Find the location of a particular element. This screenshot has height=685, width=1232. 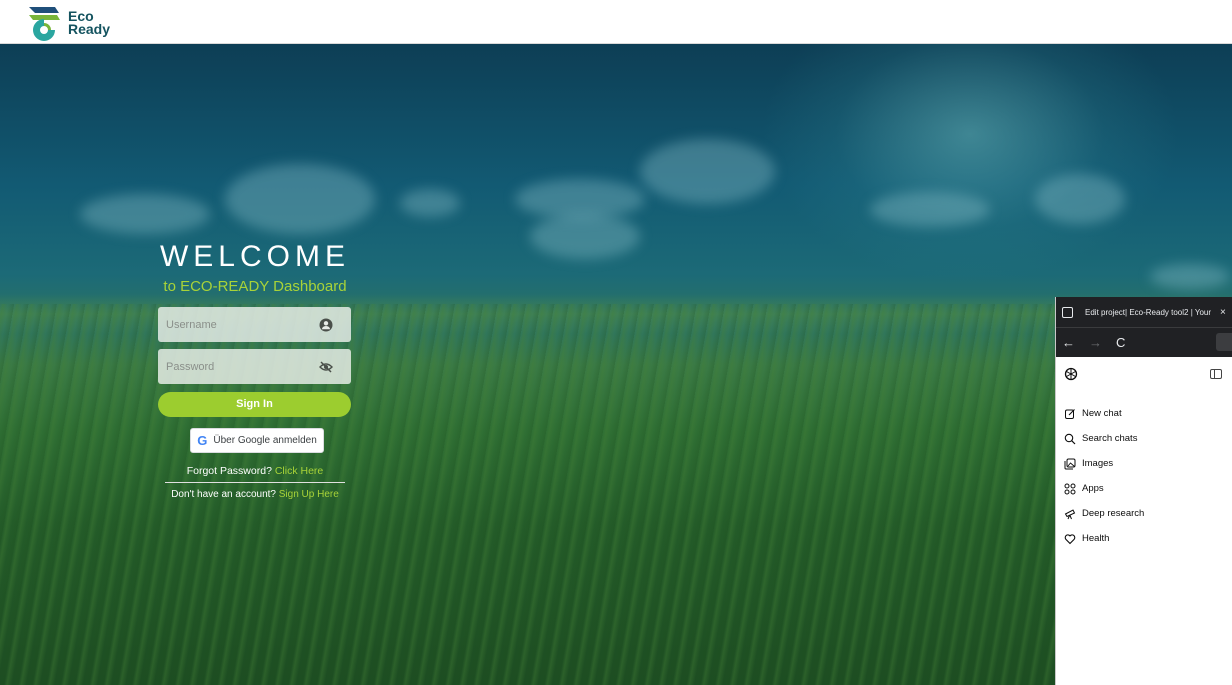

menu-label: Health is located at coordinates (1096, 538).